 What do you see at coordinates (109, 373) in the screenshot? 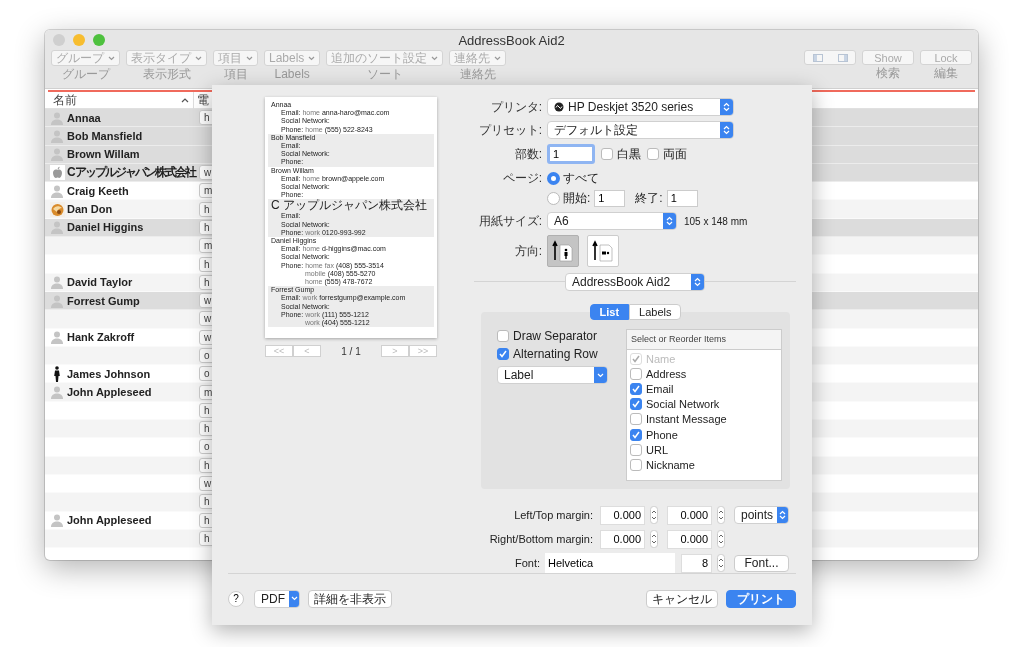
I see `contact-name: James Johnson` at bounding box center [109, 373].